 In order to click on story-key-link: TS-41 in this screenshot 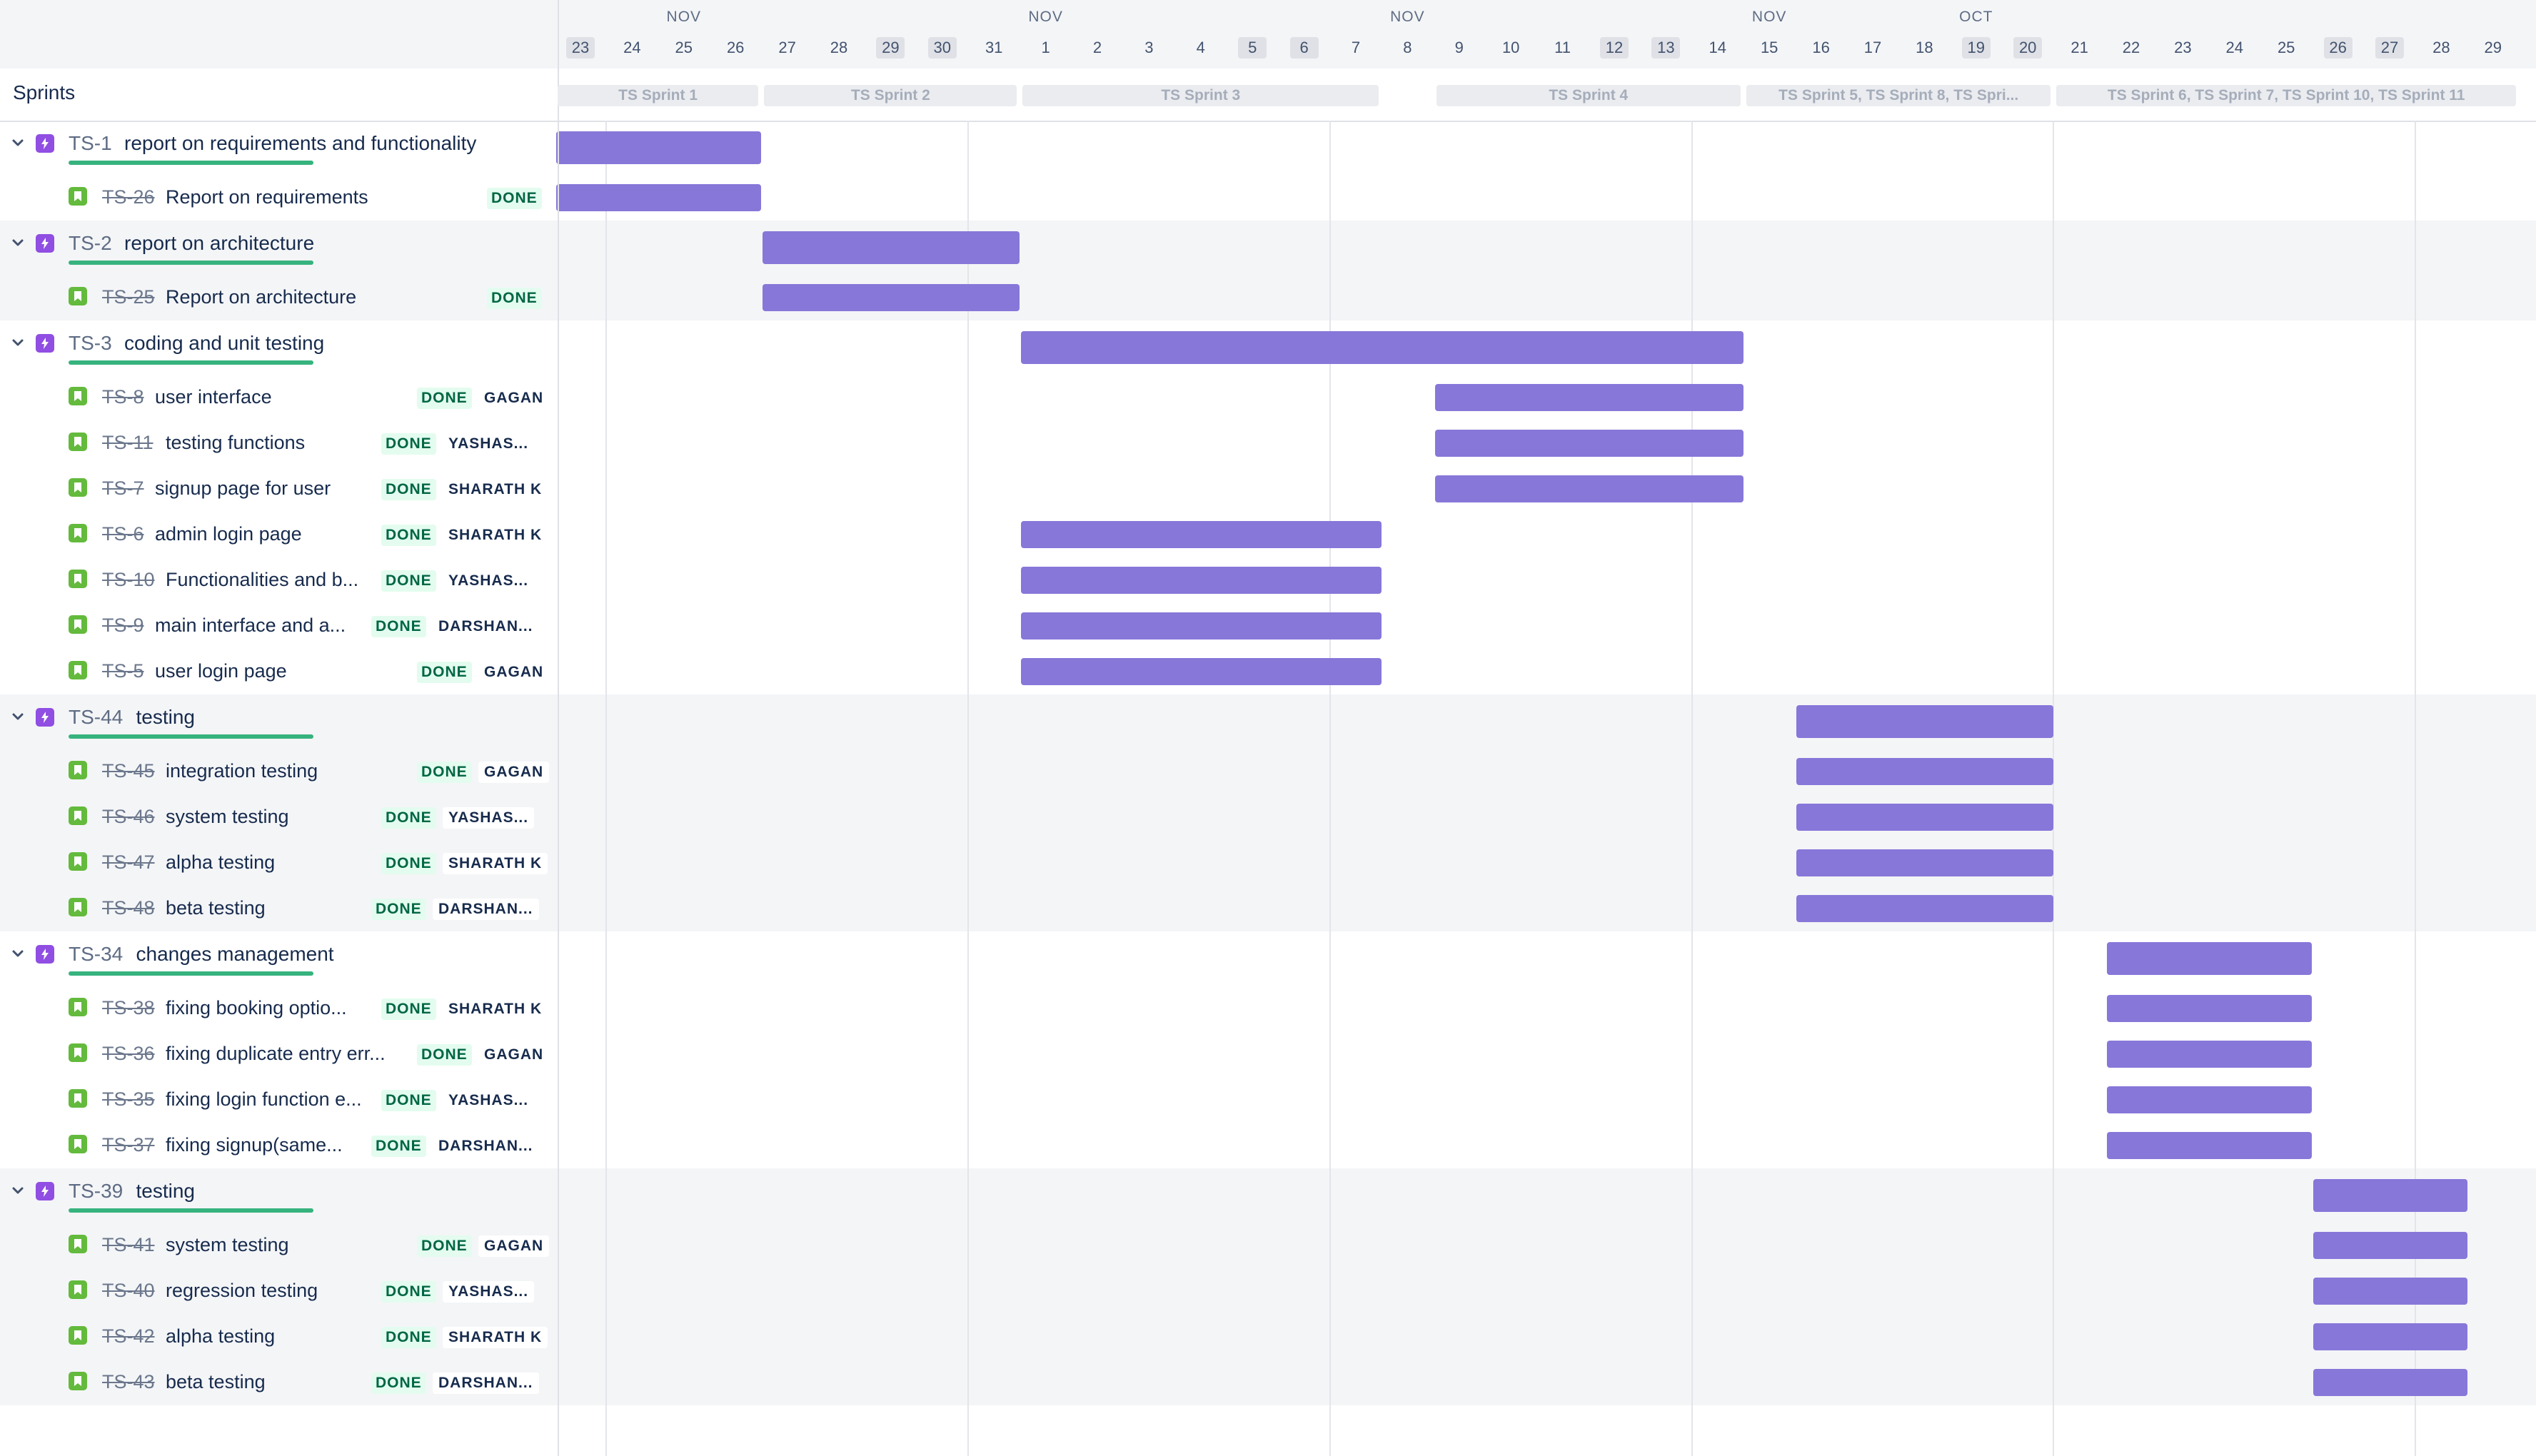, I will do `click(128, 1245)`.